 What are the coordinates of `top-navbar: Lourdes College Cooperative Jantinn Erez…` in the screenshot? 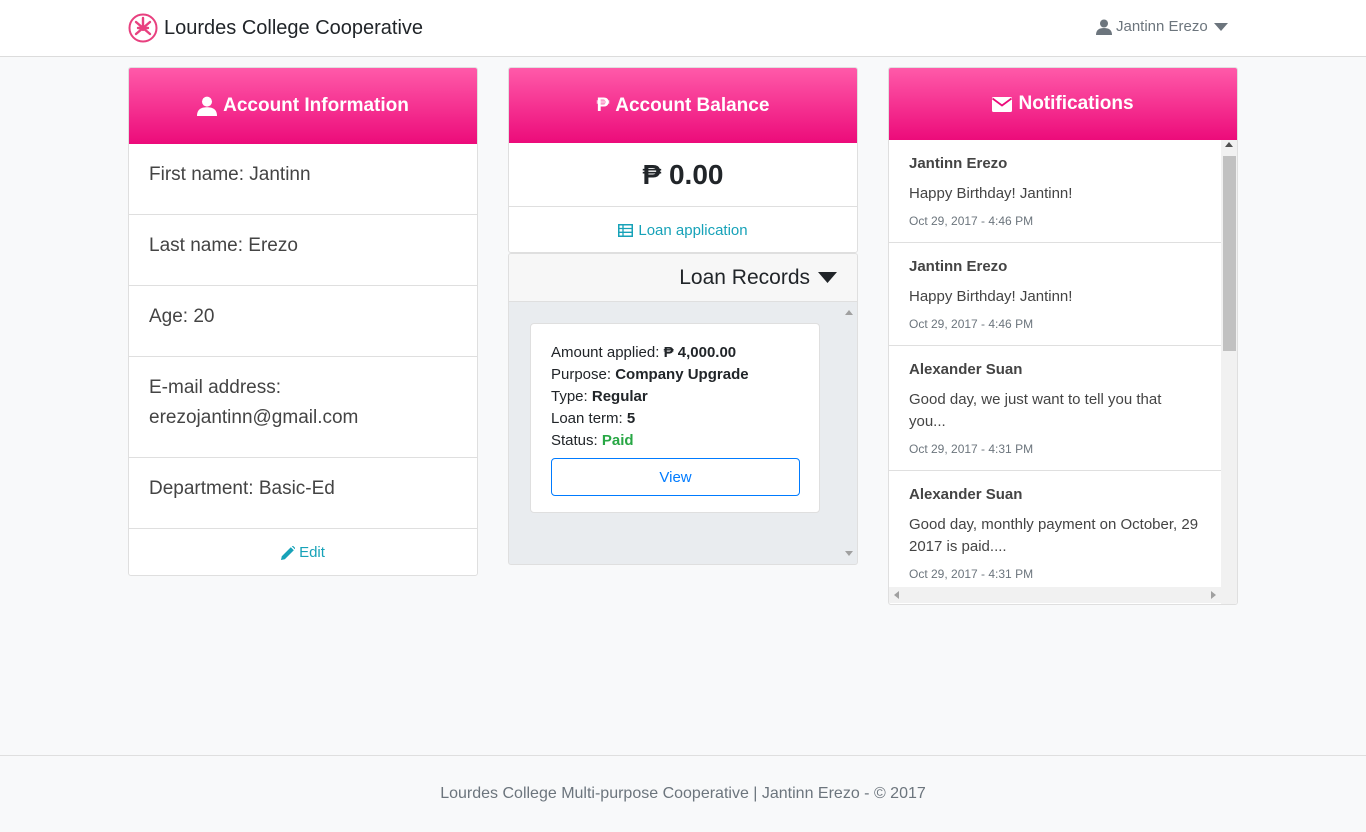 It's located at (683, 28).